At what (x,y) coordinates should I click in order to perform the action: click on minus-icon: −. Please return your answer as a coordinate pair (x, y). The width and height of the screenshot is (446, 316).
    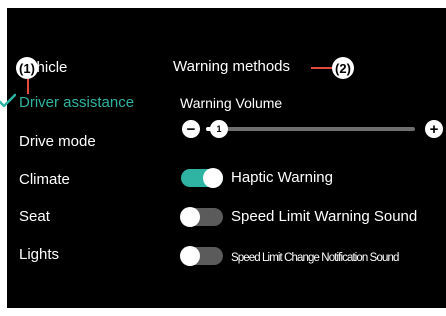
    Looking at the image, I should click on (191, 129).